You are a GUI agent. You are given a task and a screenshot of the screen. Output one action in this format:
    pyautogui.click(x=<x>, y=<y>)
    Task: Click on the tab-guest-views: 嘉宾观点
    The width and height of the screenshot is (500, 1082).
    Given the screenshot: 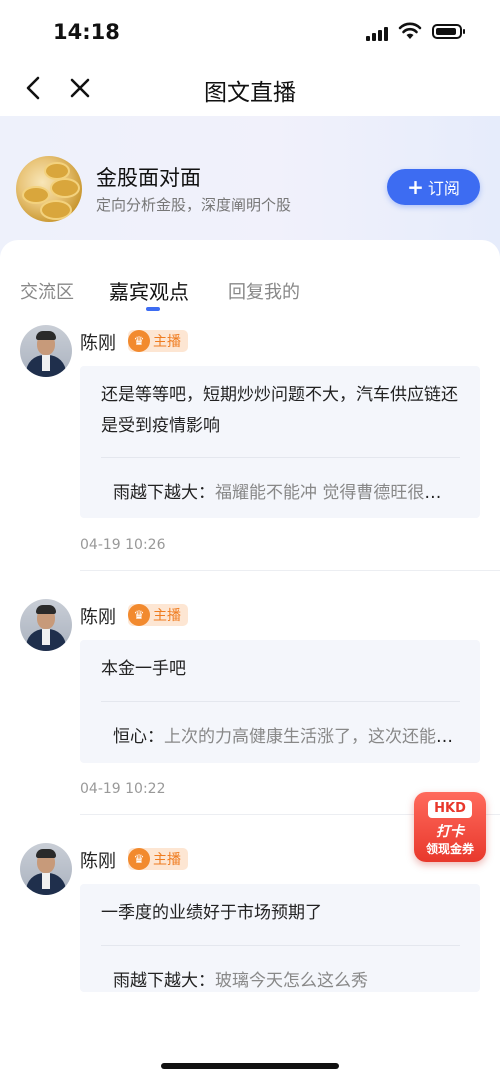 What is the action you would take?
    pyautogui.click(x=149, y=290)
    